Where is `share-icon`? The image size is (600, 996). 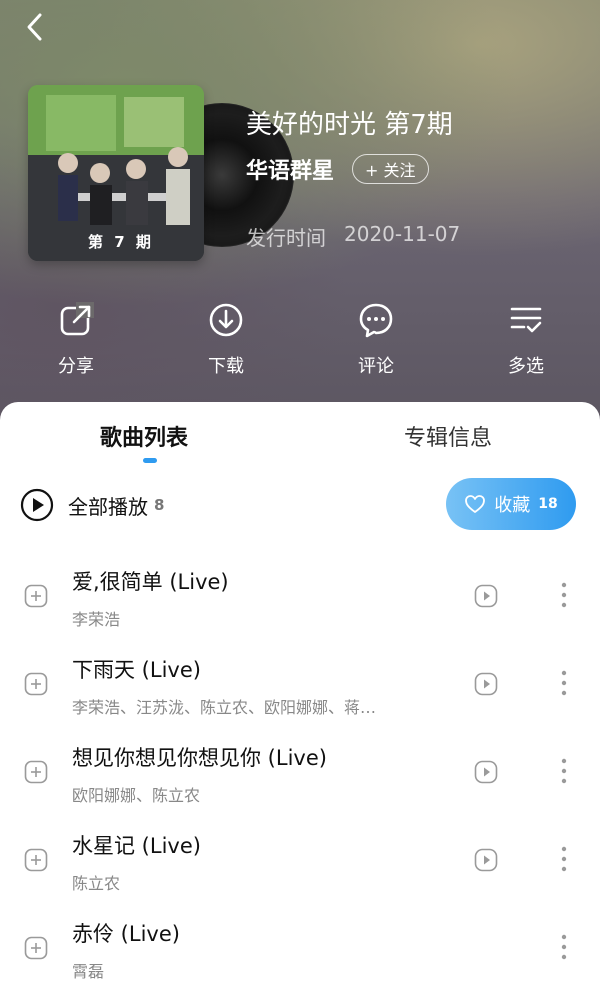
share-icon is located at coordinates (77, 319).